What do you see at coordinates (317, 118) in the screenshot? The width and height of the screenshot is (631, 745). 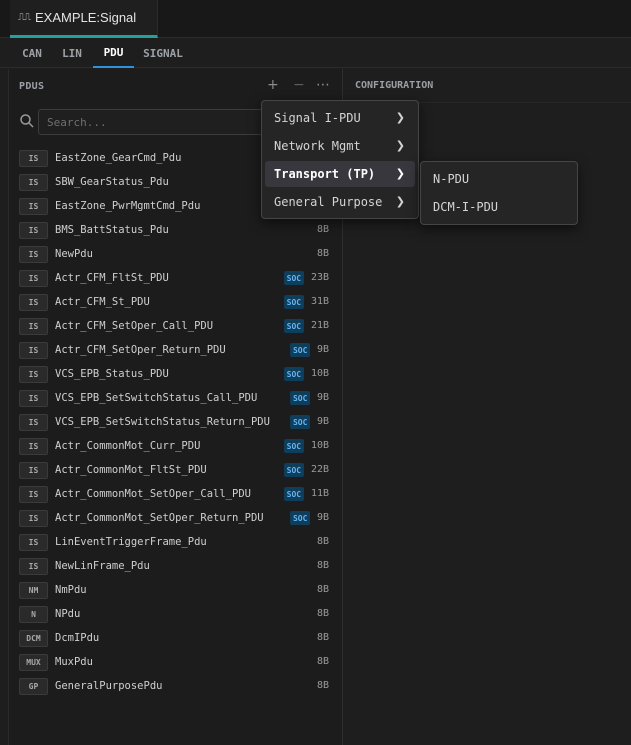 I see `menu-item-label: Signal I-PDU` at bounding box center [317, 118].